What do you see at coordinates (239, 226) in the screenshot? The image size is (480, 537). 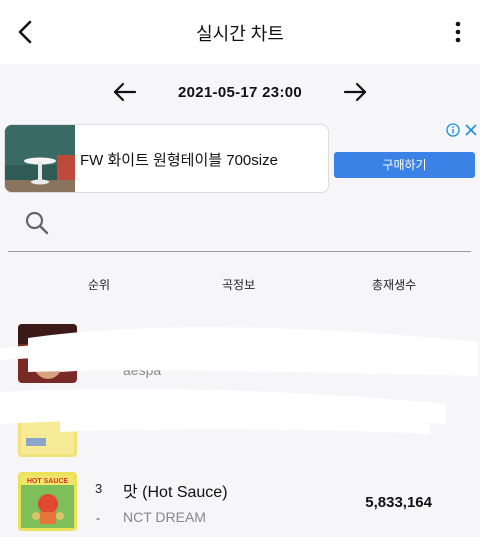 I see `search-bar` at bounding box center [239, 226].